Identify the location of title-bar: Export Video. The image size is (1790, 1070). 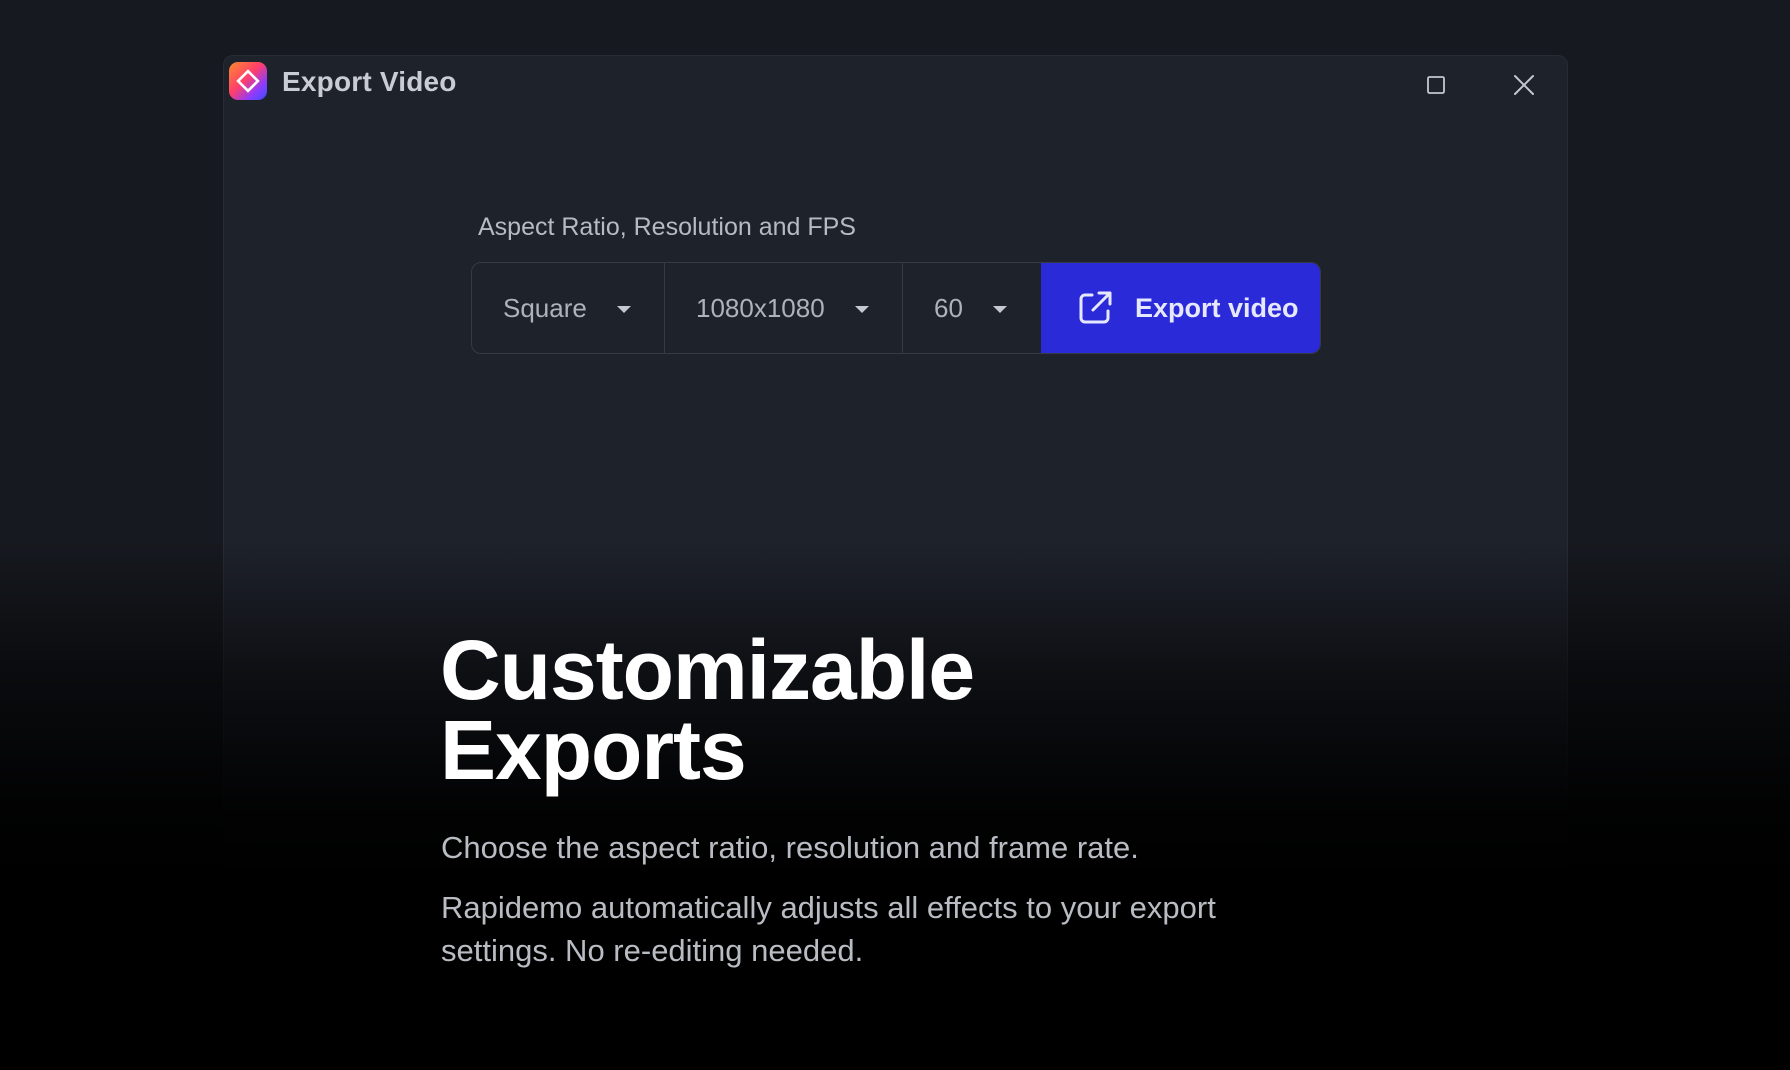
(895, 86).